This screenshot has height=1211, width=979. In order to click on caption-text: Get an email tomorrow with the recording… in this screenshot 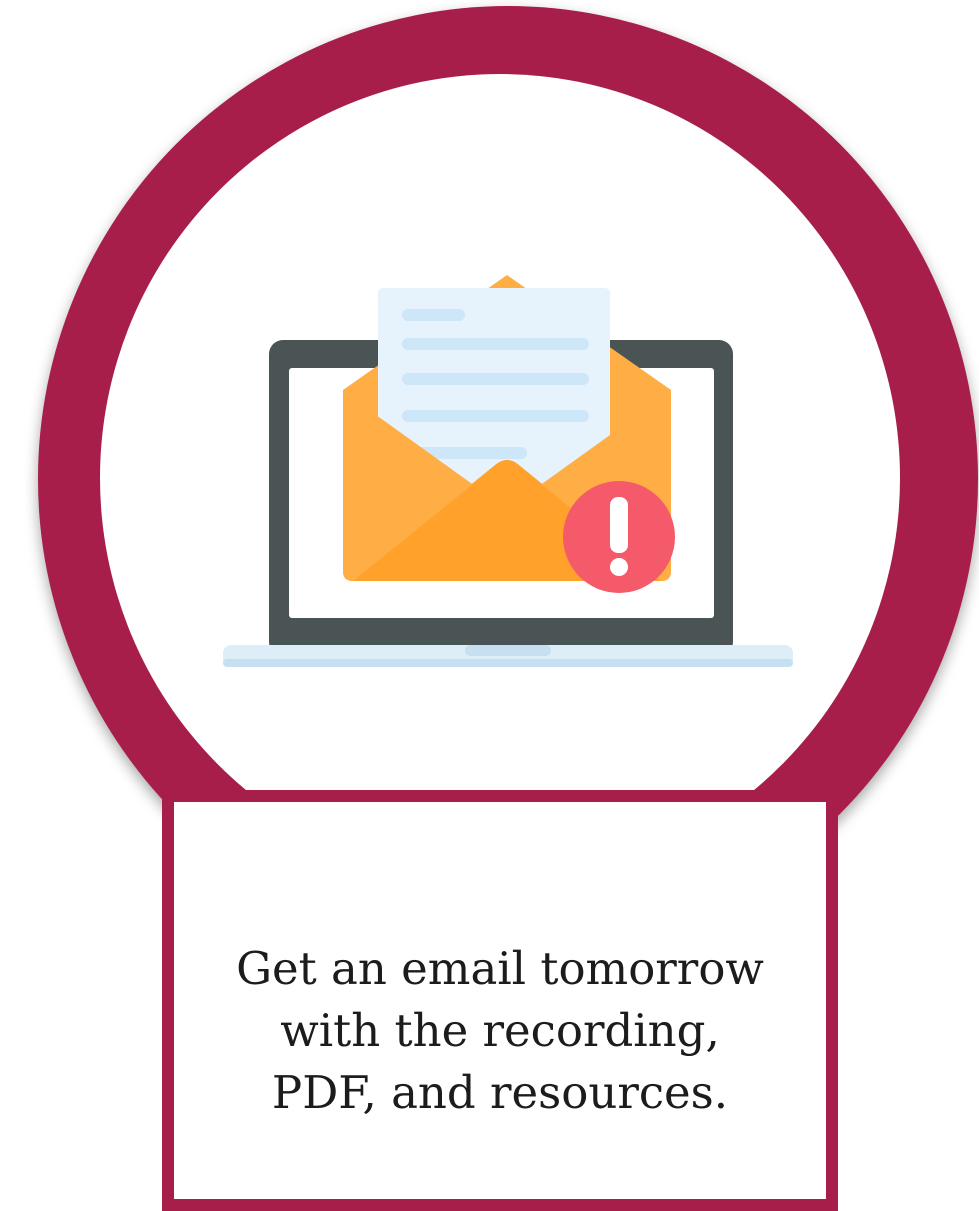, I will do `click(500, 1031)`.